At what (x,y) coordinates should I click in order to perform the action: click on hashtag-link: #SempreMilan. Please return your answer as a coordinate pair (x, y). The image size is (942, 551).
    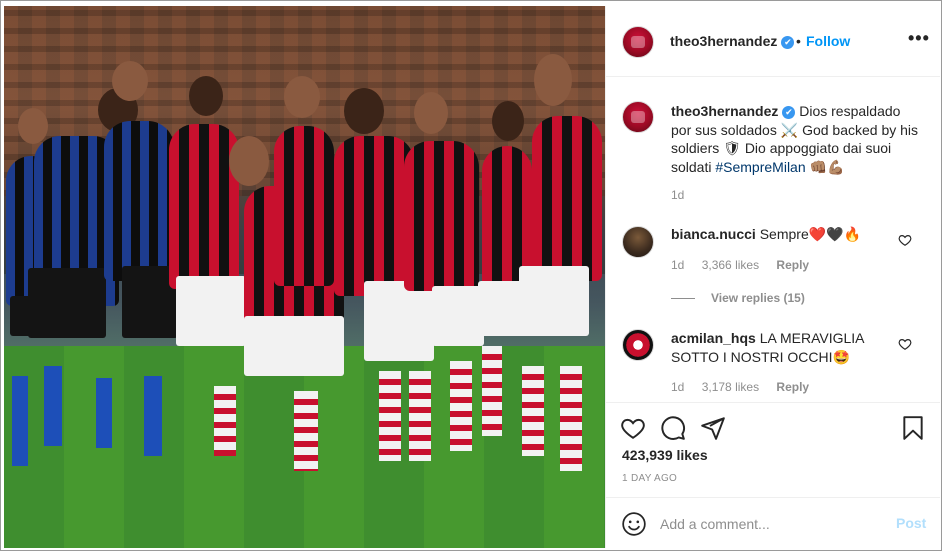
    Looking at the image, I should click on (760, 167).